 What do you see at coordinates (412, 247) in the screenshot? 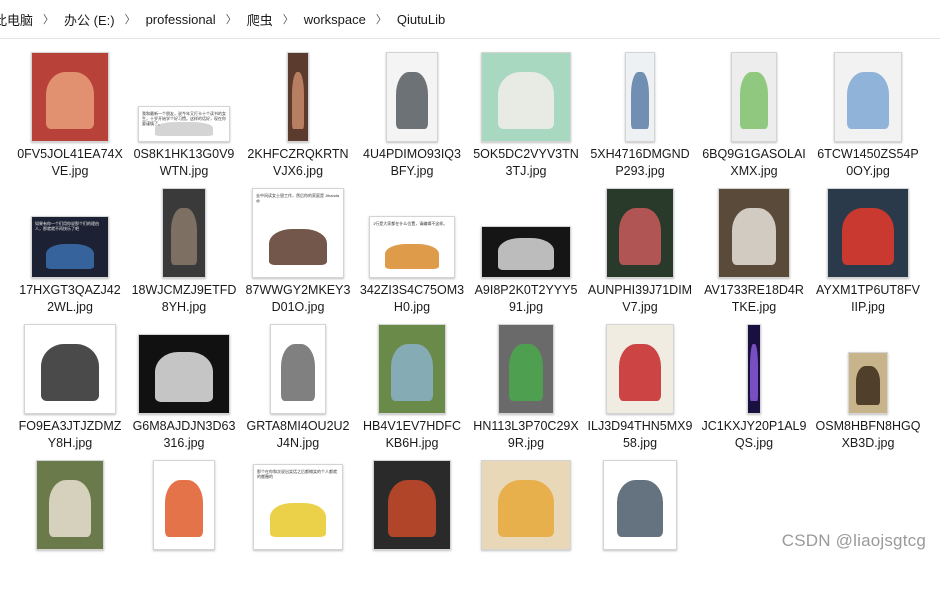
I see `image-thumbnail: 1行是大家都在什么位置，请编辑不这样。` at bounding box center [412, 247].